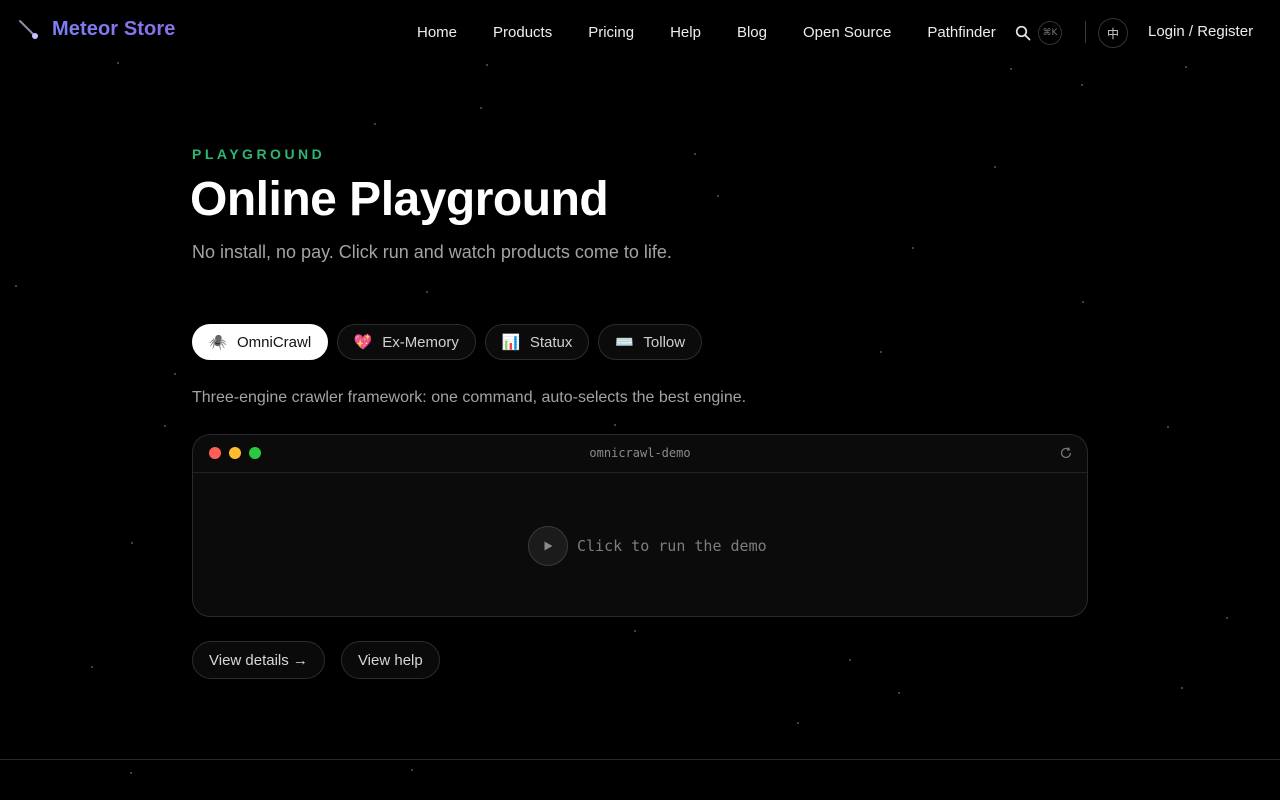  I want to click on view-details-button: View details →, so click(258, 660).